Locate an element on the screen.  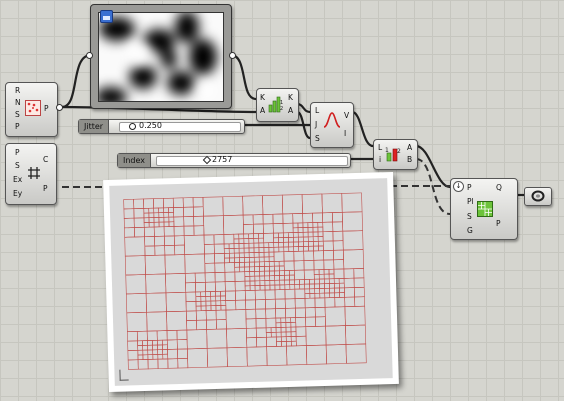
list-item-component: L i 2 1 A B is located at coordinates (395, 154).